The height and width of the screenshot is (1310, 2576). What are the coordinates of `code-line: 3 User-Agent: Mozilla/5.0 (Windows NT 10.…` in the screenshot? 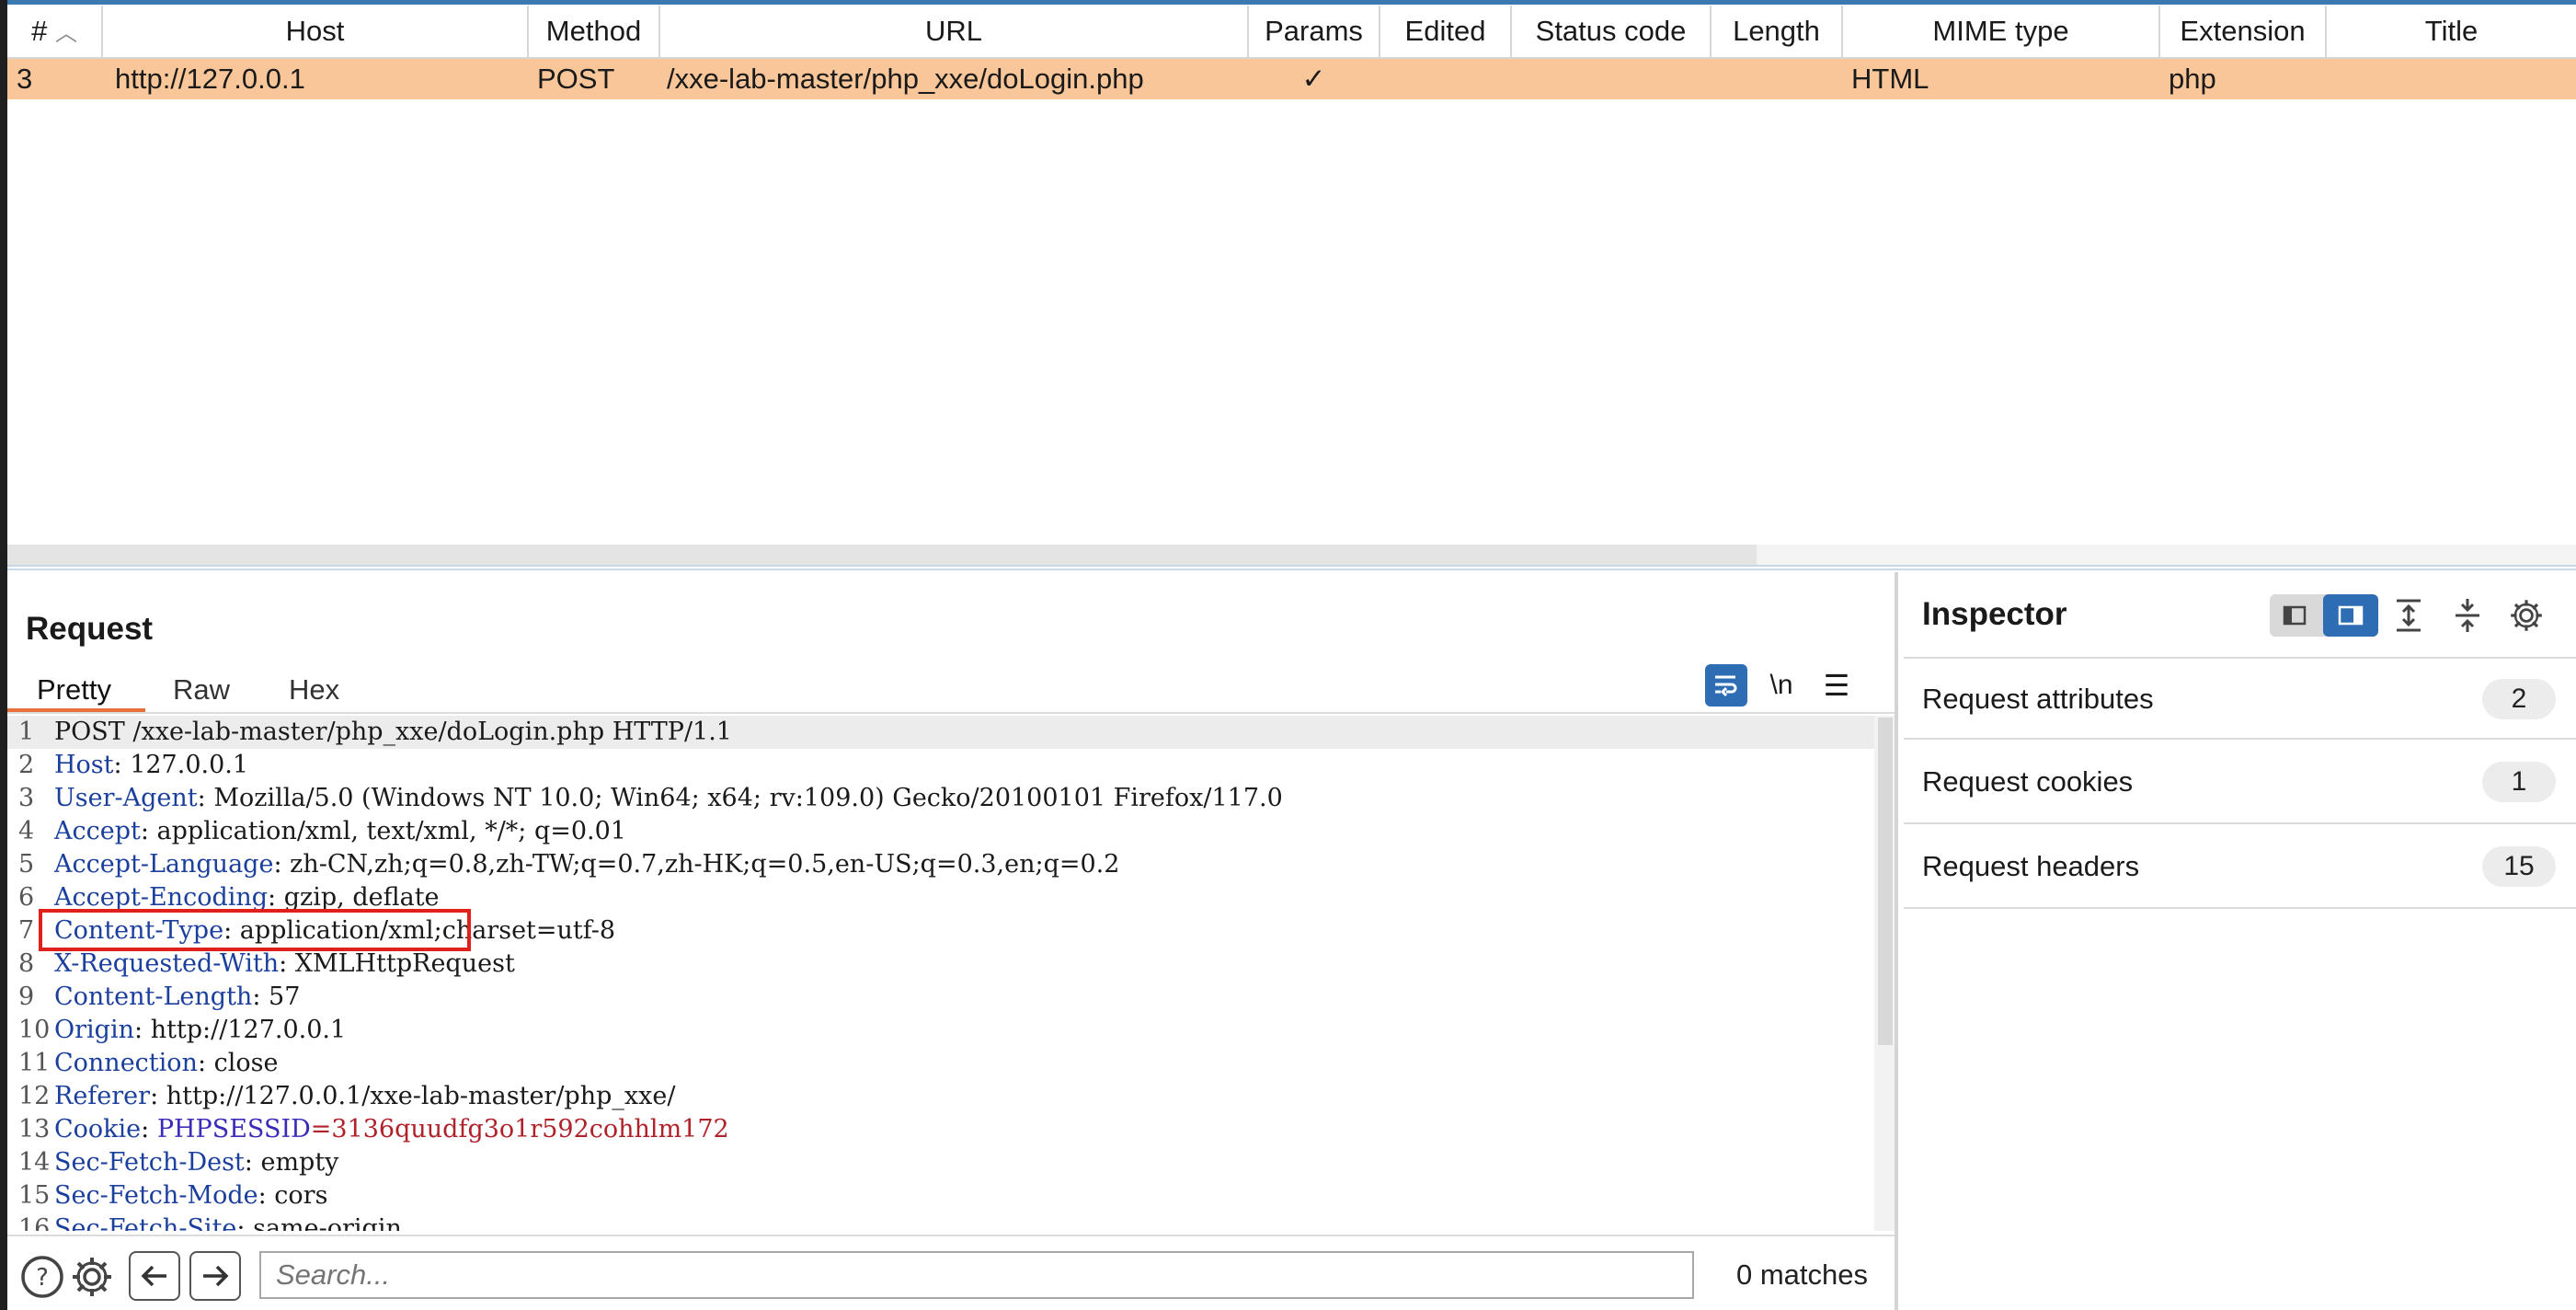 It's located at (651, 798).